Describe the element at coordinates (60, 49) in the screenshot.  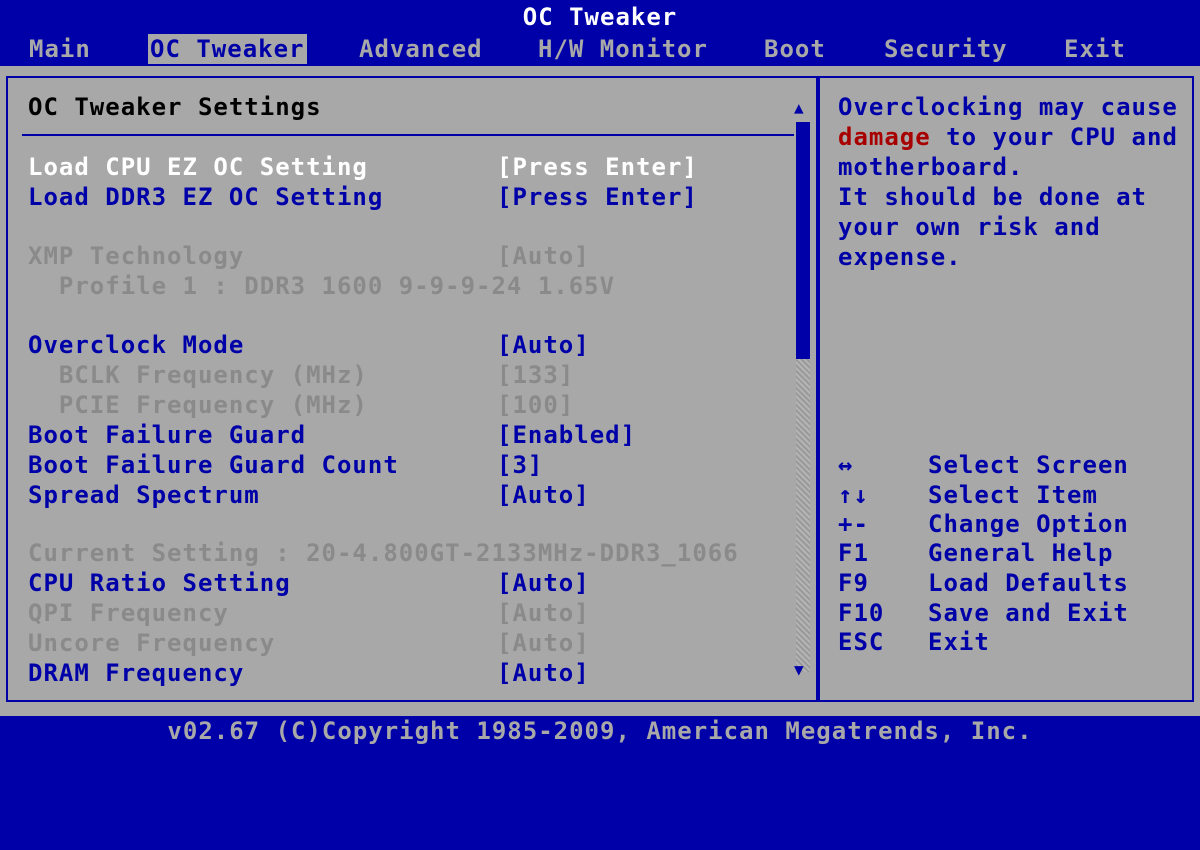
I see `tab-main: Main` at that location.